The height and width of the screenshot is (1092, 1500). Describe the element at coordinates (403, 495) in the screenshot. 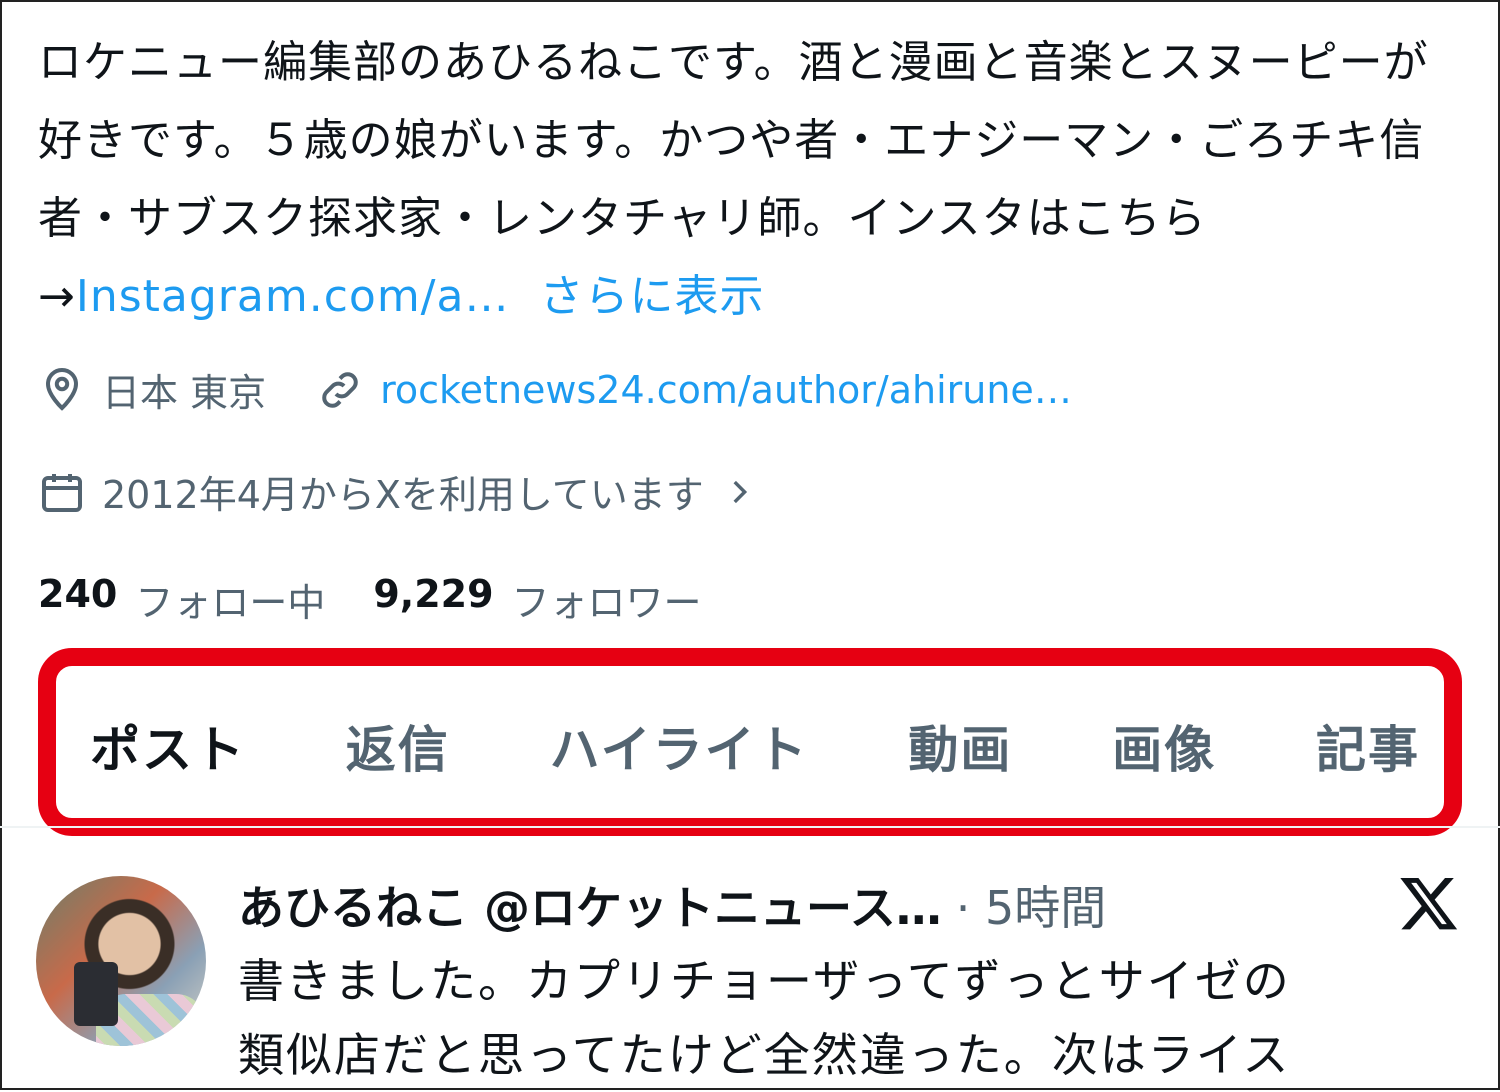

I see `joined-text: 2012年4月からXを利用しています` at that location.